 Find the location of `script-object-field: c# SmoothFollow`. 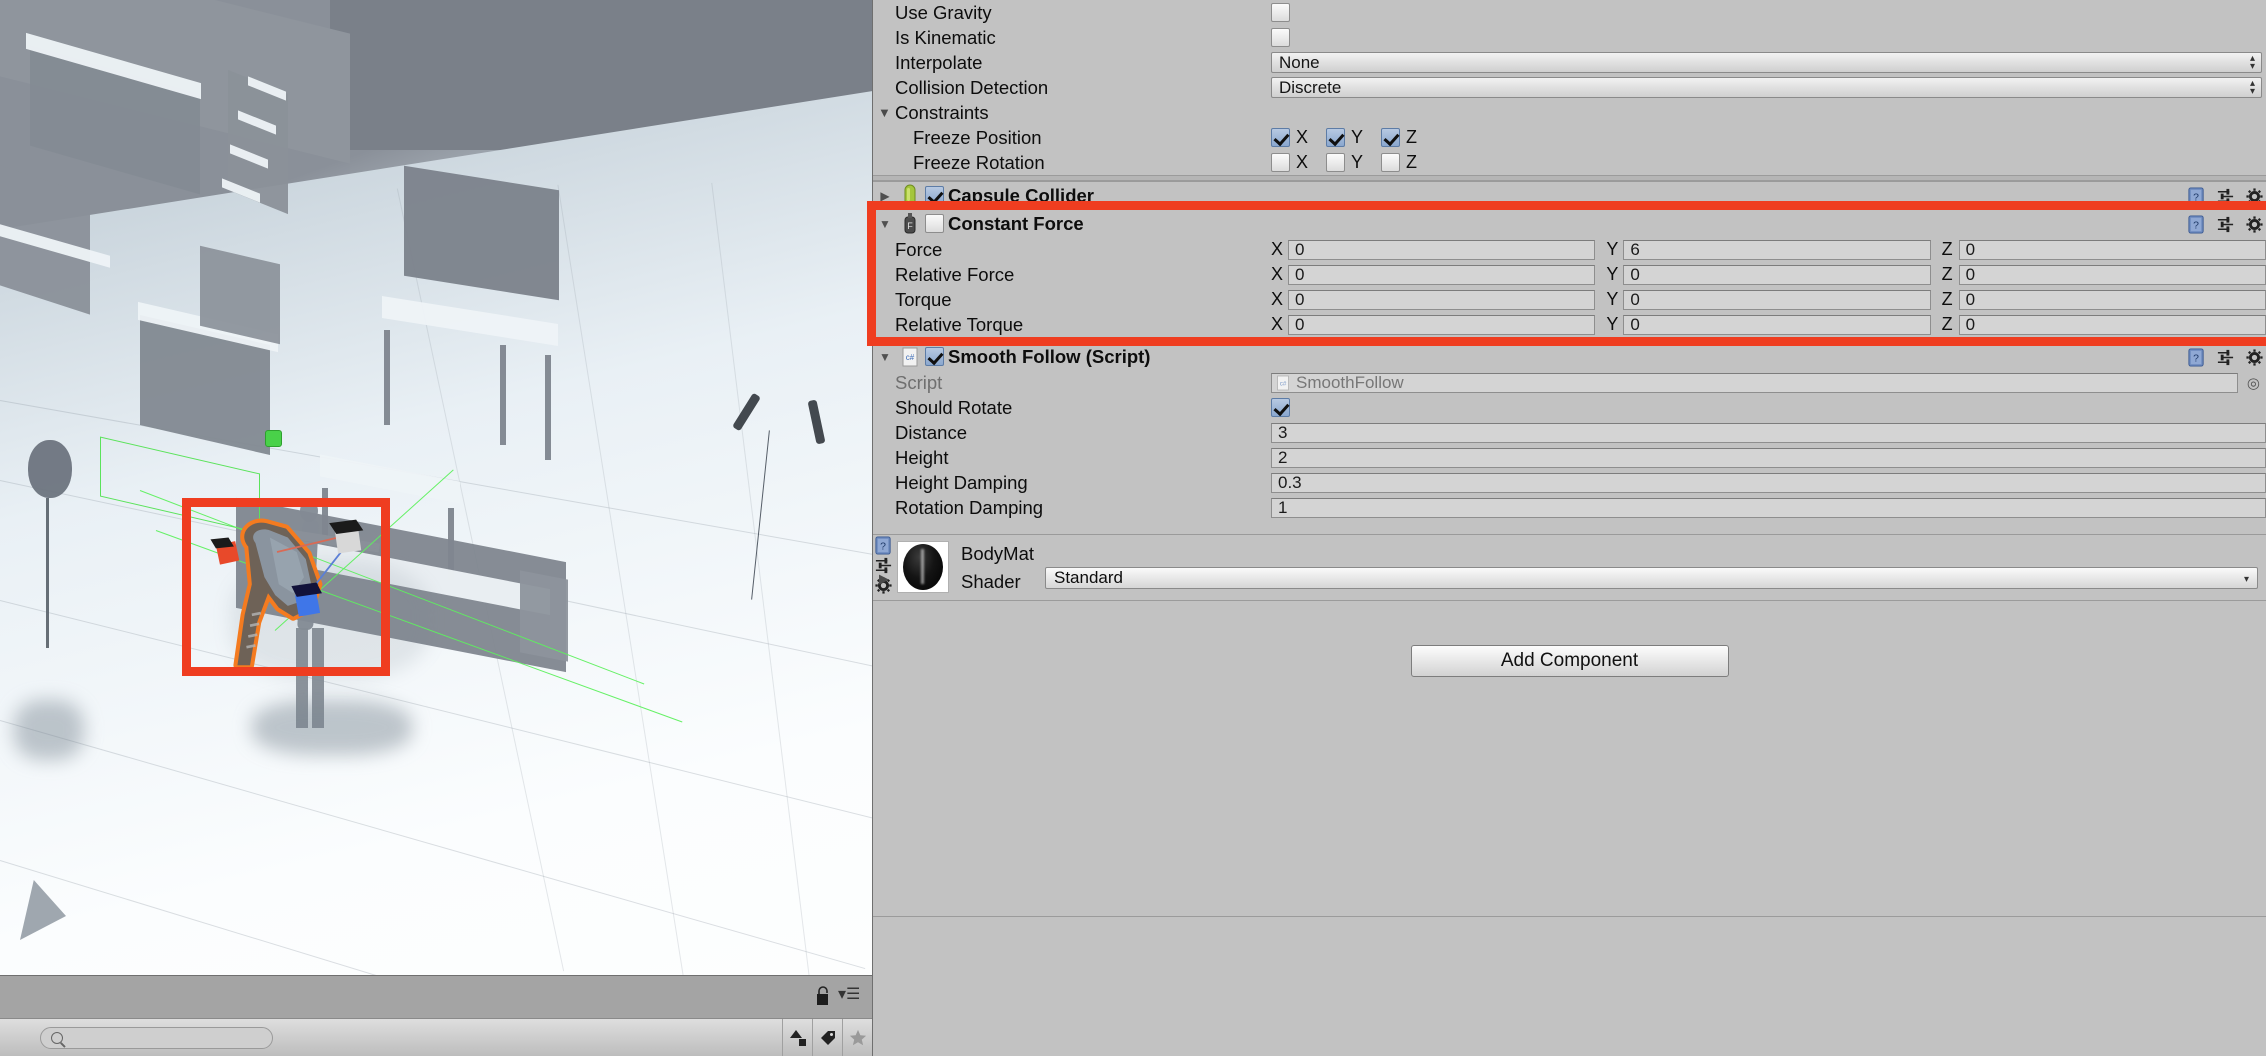

script-object-field: c# SmoothFollow is located at coordinates (1754, 382).